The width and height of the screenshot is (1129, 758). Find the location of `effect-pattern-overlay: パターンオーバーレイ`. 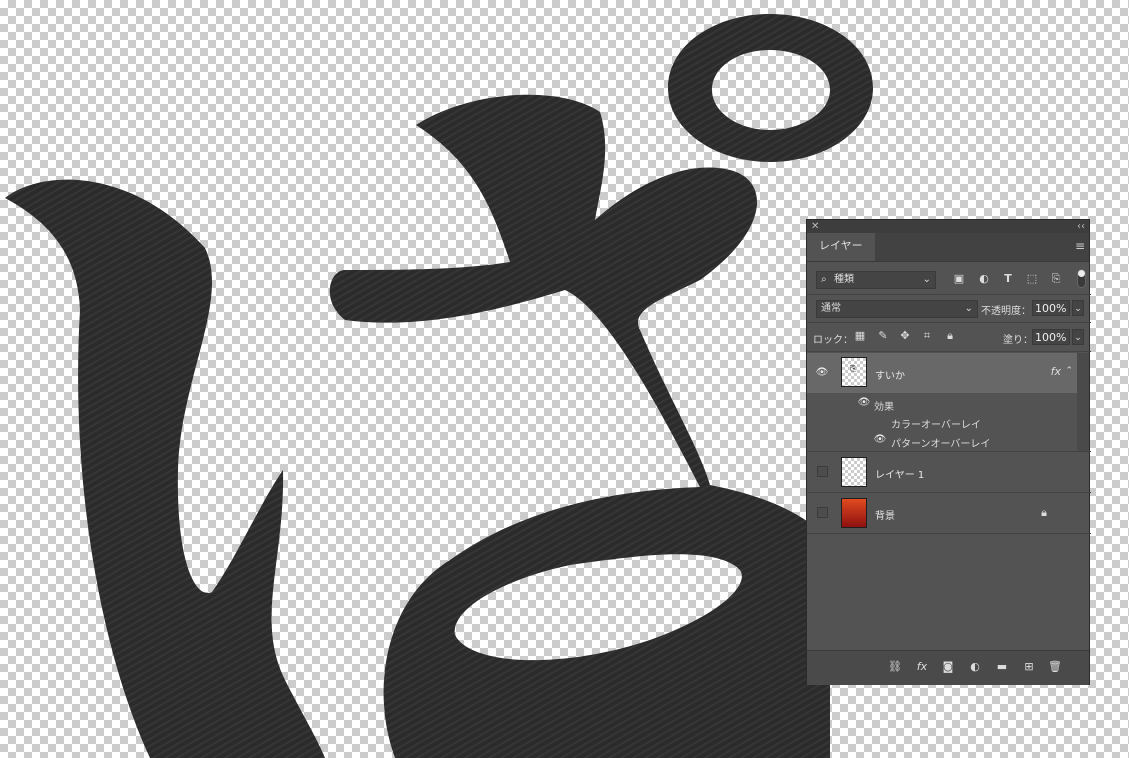

effect-pattern-overlay: パターンオーバーレイ is located at coordinates (940, 442).